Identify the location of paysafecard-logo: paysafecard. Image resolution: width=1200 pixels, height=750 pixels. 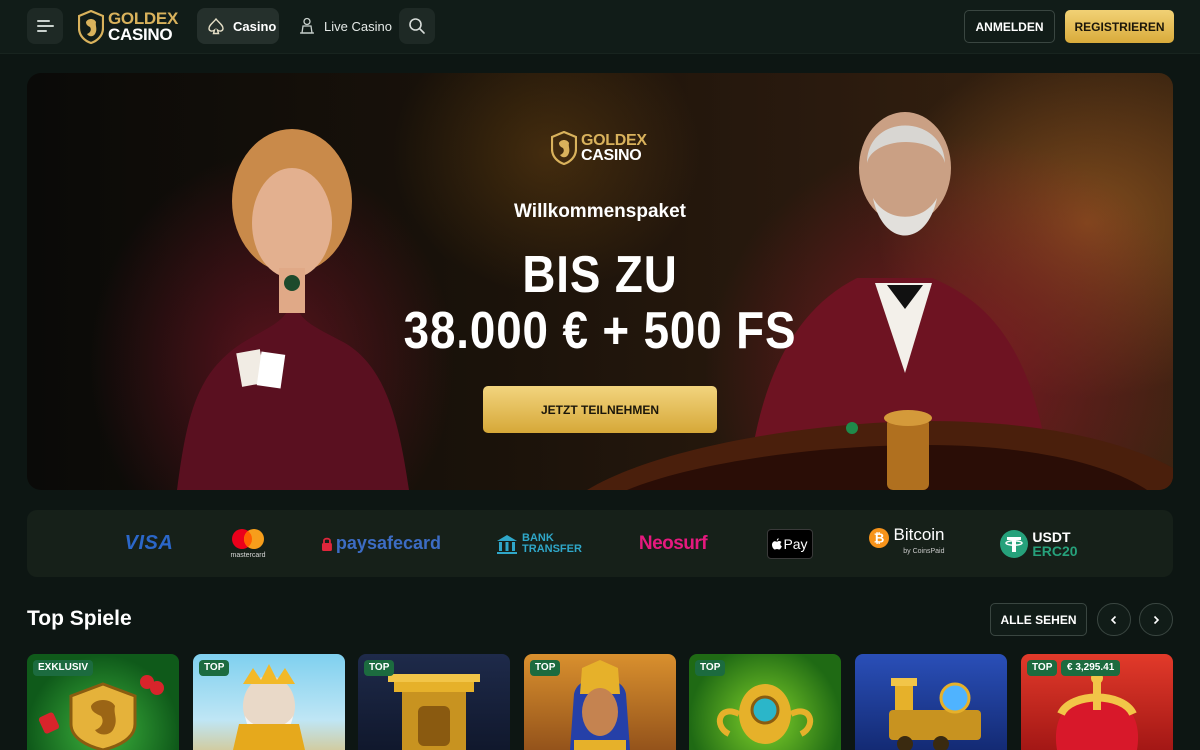
(381, 543).